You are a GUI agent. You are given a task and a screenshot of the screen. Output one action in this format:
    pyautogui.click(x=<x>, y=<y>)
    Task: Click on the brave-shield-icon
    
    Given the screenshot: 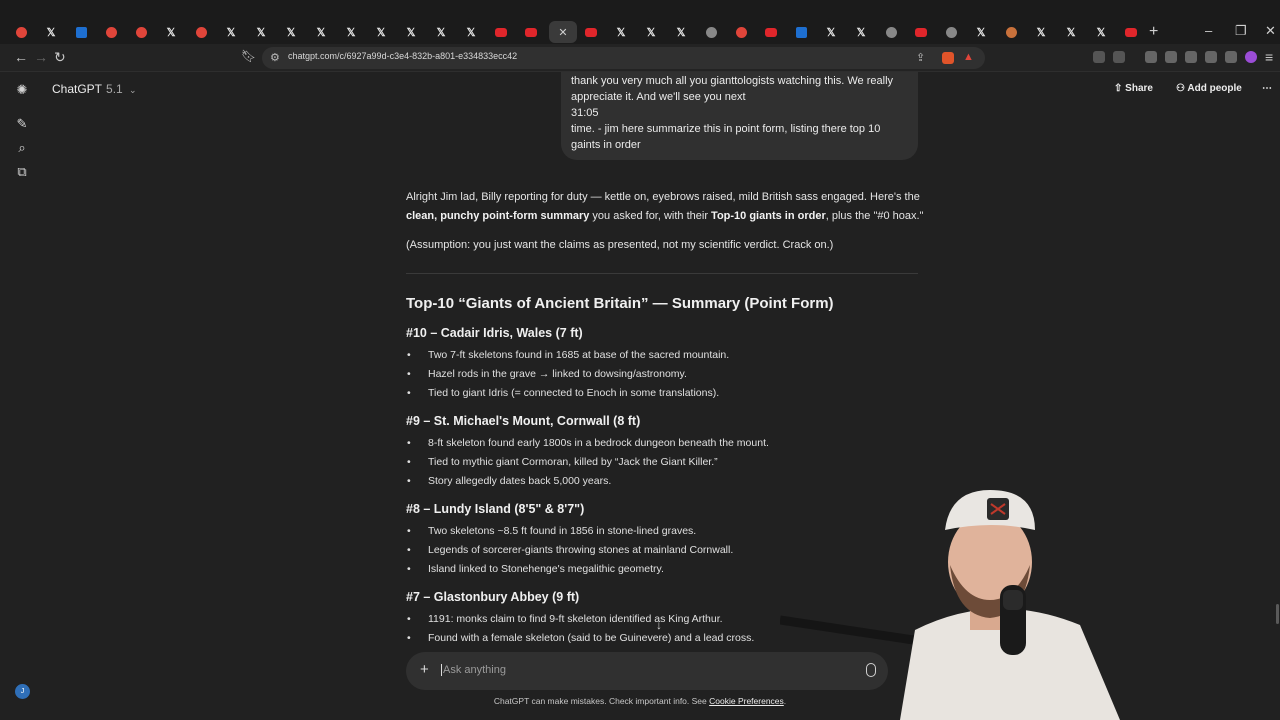 What is the action you would take?
    pyautogui.click(x=948, y=58)
    